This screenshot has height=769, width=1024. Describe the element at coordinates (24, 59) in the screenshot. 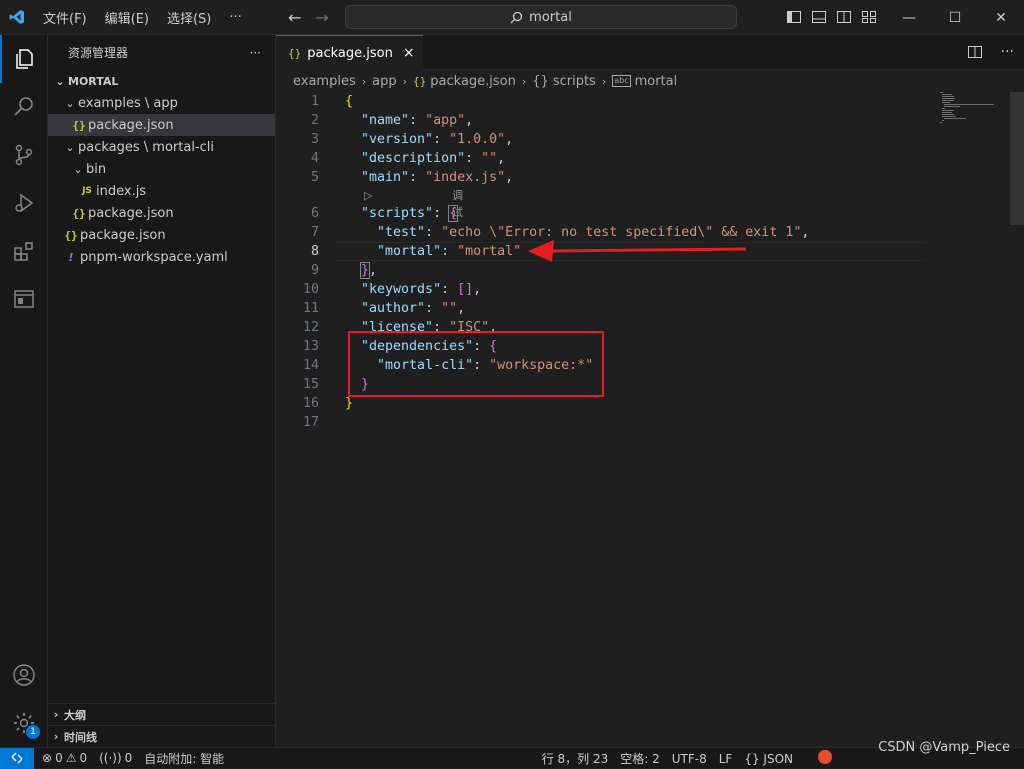

I see `explorer-icon` at that location.